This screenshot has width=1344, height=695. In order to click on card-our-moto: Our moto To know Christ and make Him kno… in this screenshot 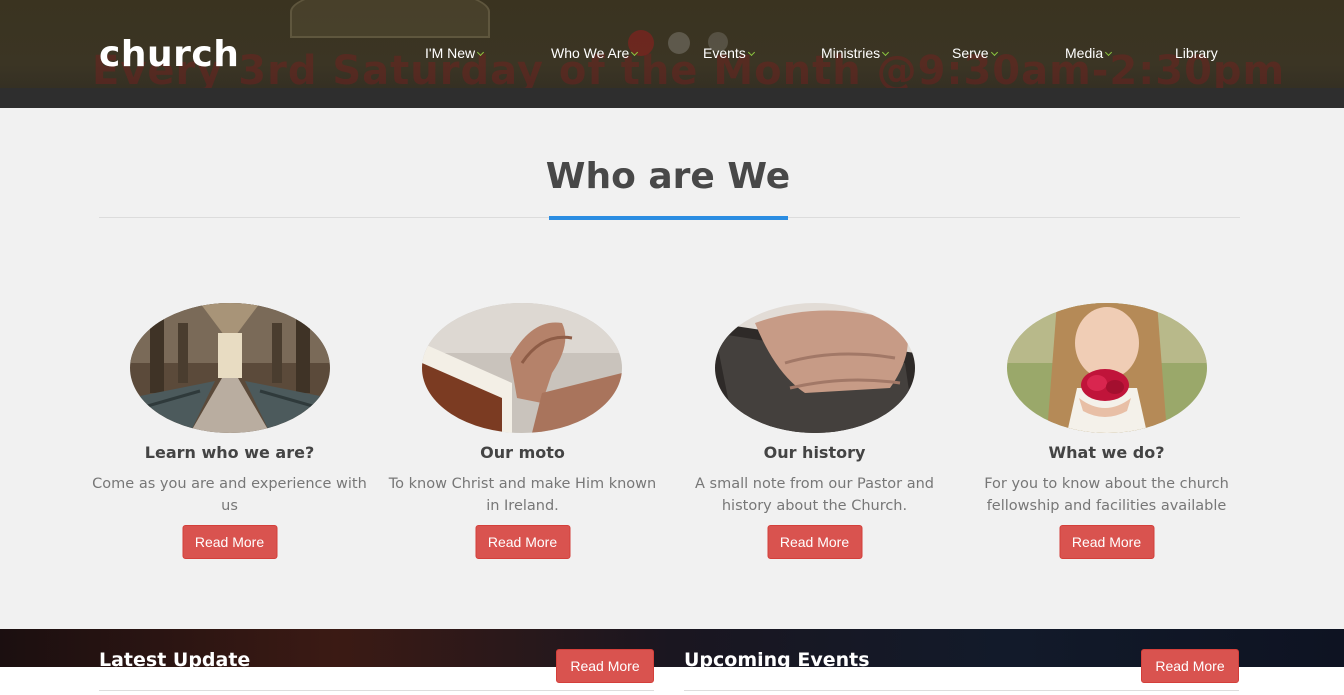, I will do `click(522, 433)`.